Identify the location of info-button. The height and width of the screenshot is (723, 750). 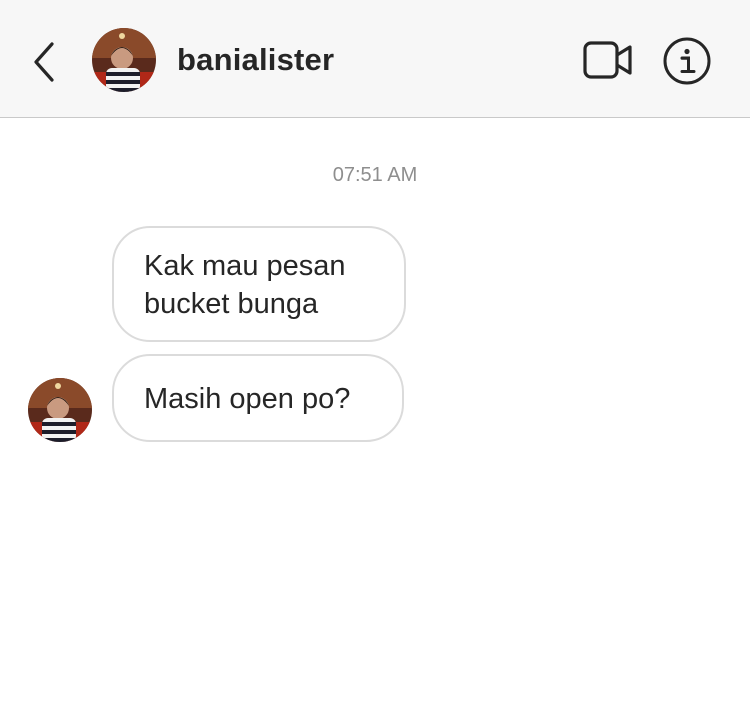
(687, 61).